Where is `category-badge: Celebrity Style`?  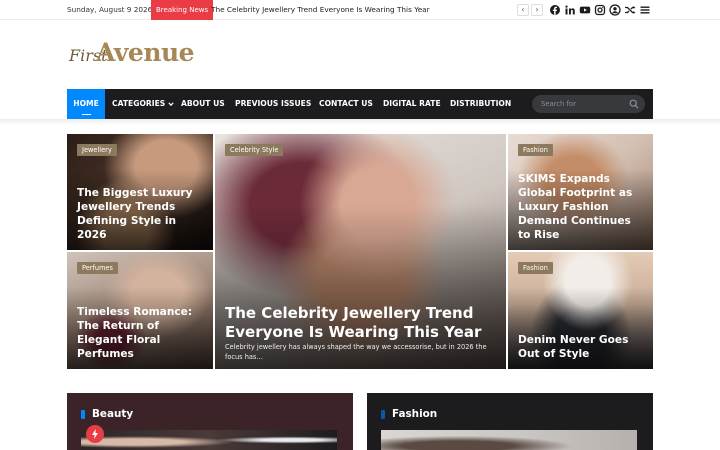 category-badge: Celebrity Style is located at coordinates (254, 150).